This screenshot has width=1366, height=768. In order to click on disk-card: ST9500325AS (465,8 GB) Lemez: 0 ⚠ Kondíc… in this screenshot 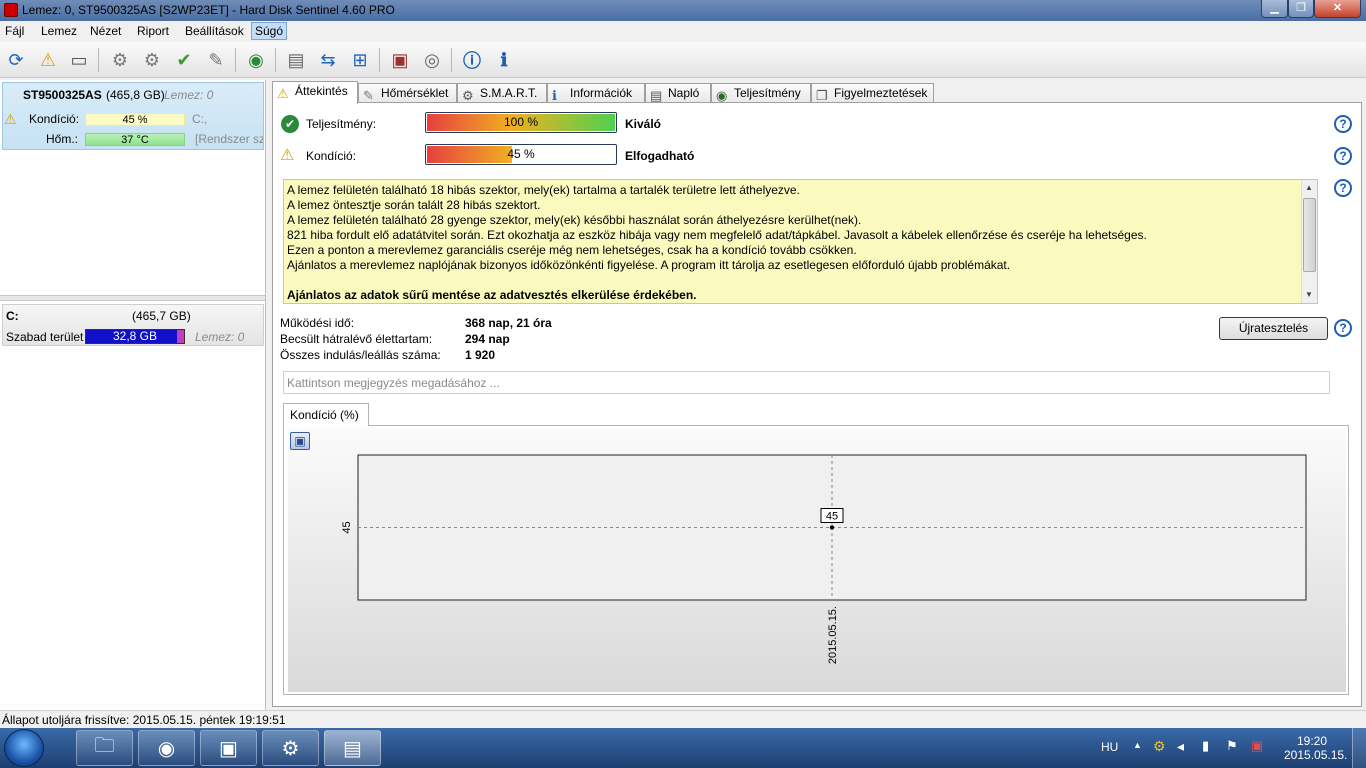, I will do `click(133, 116)`.